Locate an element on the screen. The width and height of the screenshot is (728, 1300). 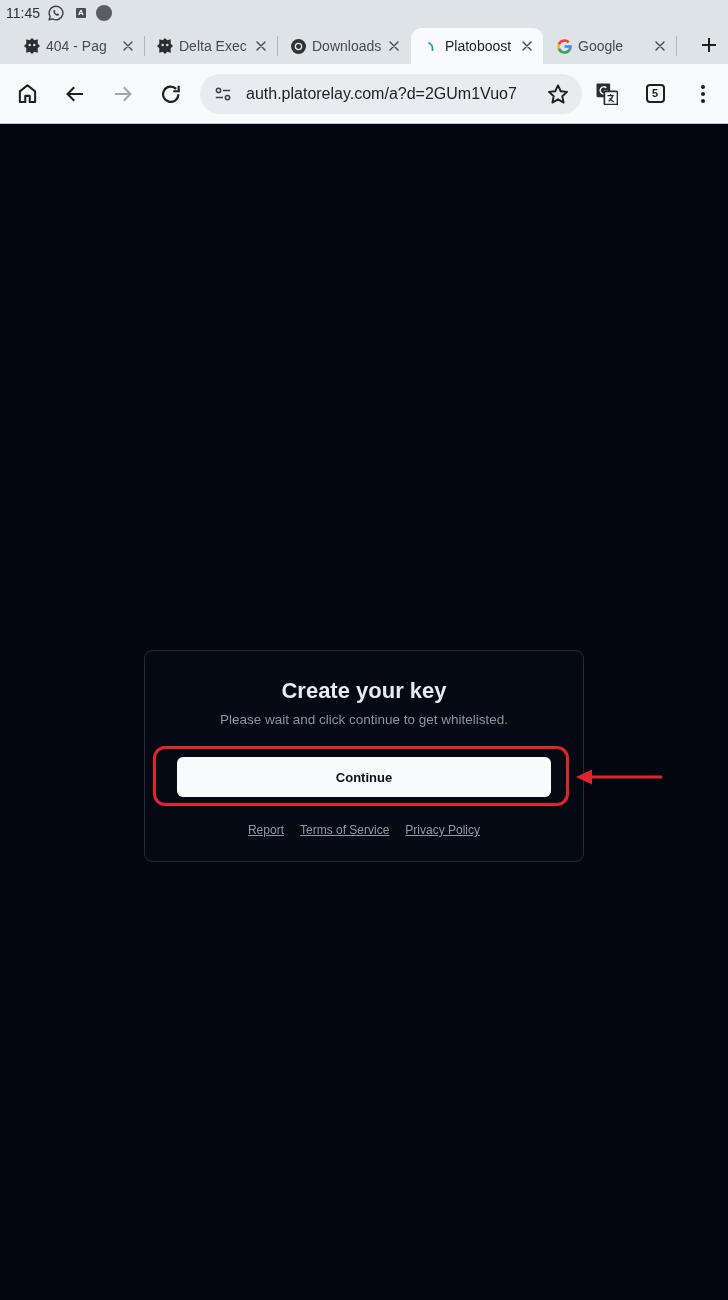
address-bar: auth.platorelay.com/a?d=2GUm1Vuo7 is located at coordinates (391, 93).